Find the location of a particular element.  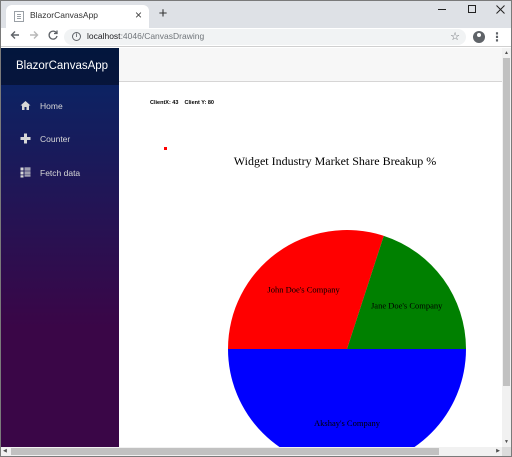

url-text: localhost:4046/CanvasDrawing is located at coordinates (145, 36).